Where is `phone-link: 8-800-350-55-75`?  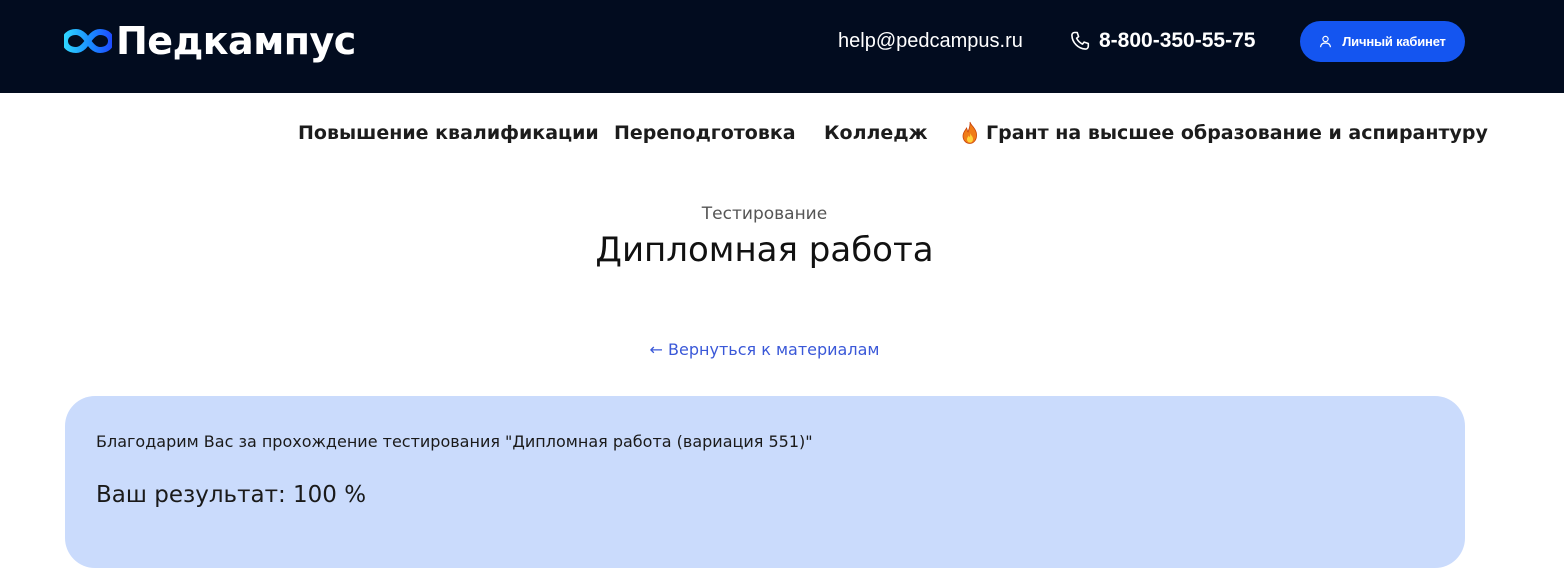 phone-link: 8-800-350-55-75 is located at coordinates (1161, 41).